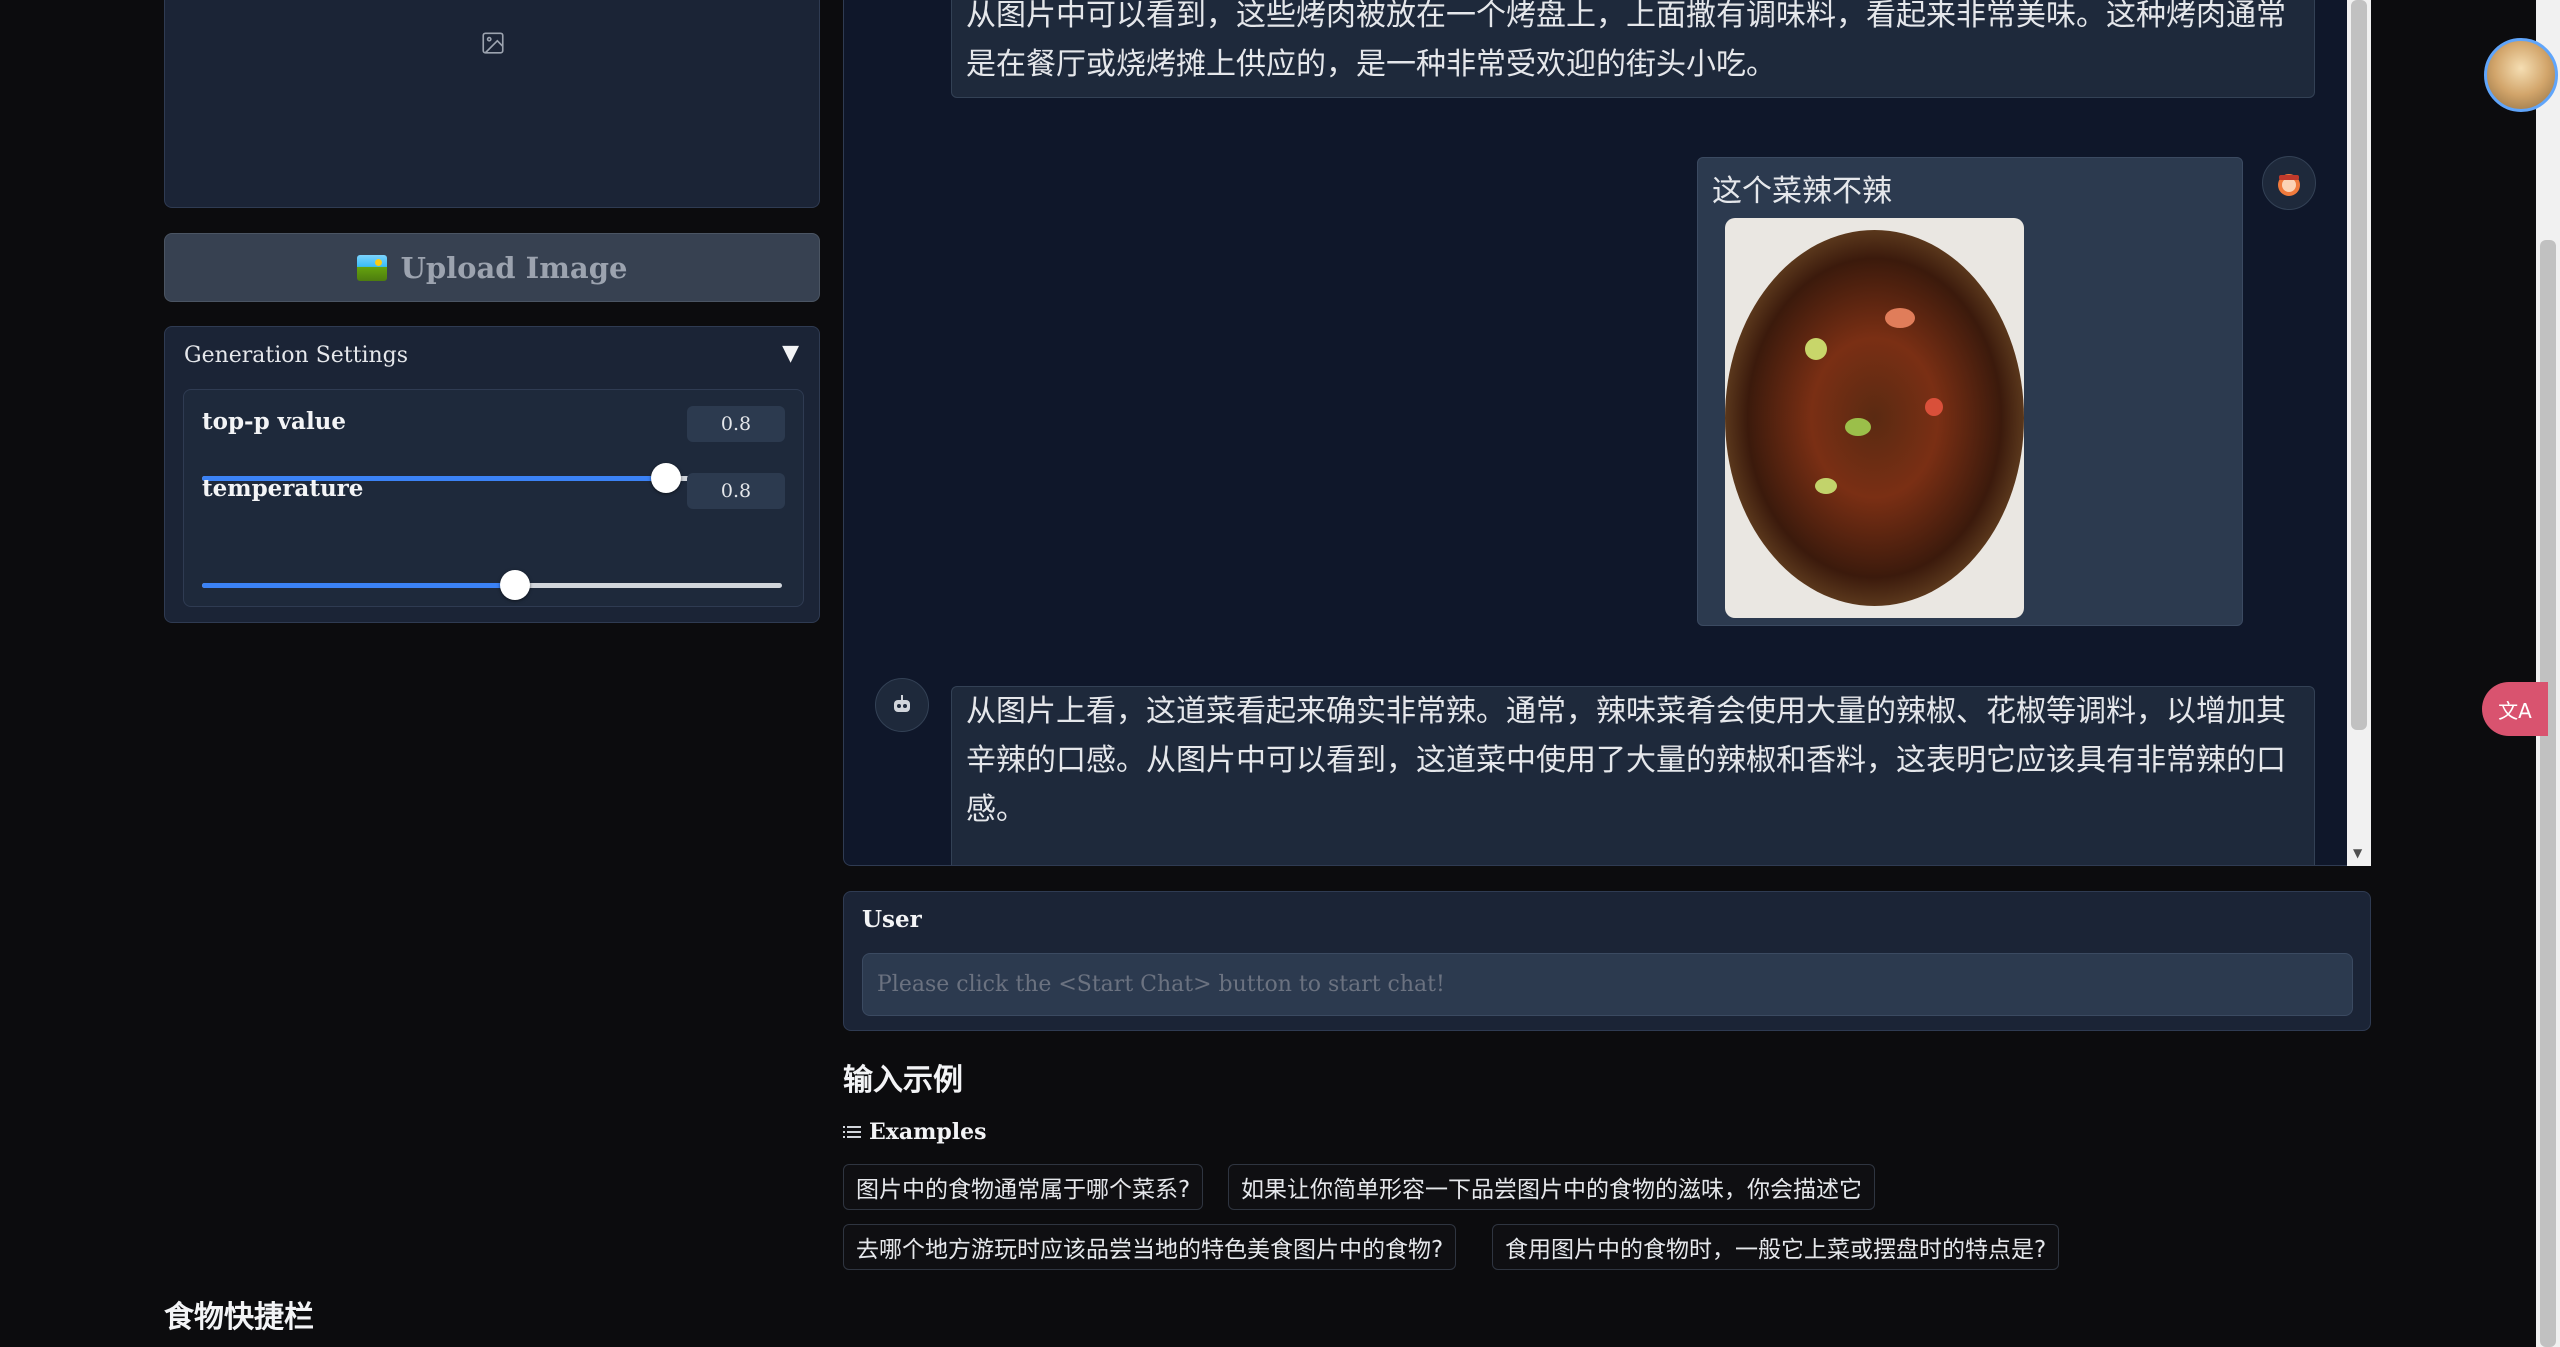 The height and width of the screenshot is (1347, 2560). I want to click on scroll-down-arrow-icon: ▼, so click(2357, 853).